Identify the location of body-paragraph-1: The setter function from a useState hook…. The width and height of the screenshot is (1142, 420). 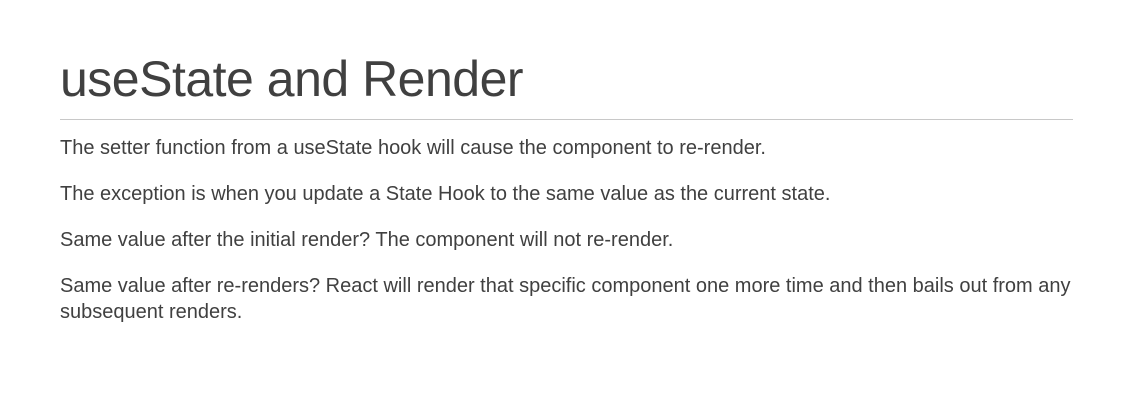
(413, 148).